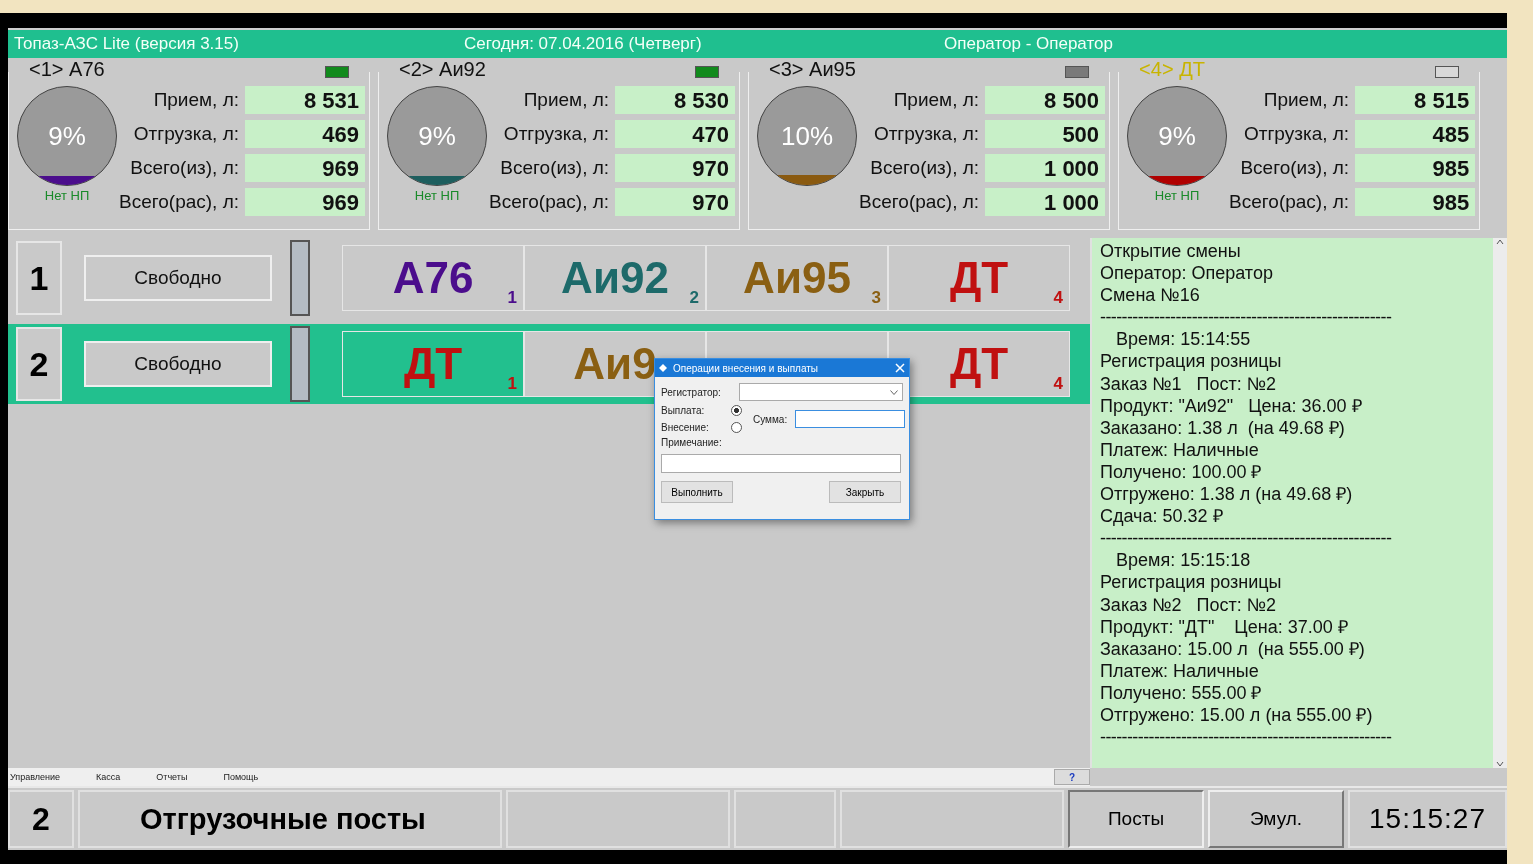  I want to click on status-bar-button: Посты, so click(1136, 819).